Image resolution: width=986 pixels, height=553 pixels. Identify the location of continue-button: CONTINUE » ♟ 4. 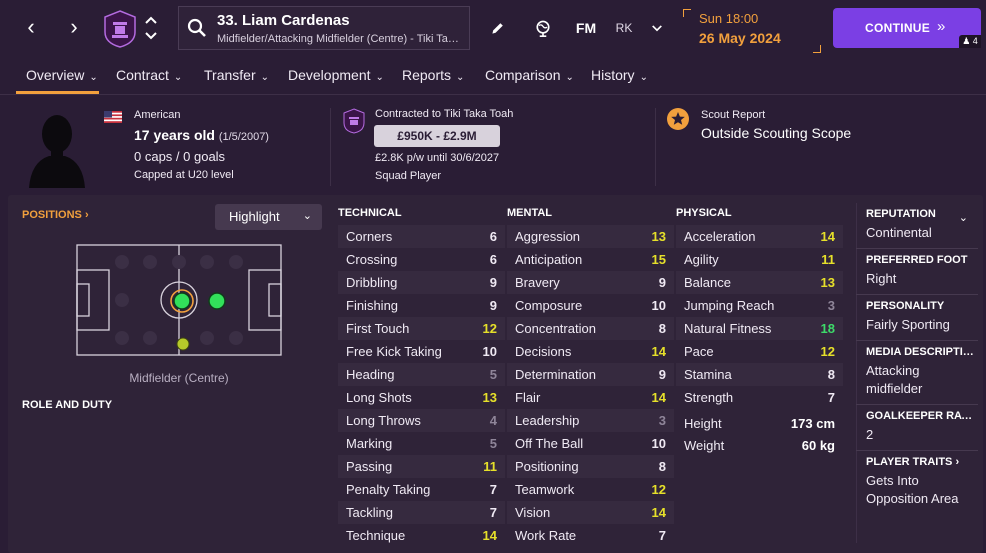
(907, 28).